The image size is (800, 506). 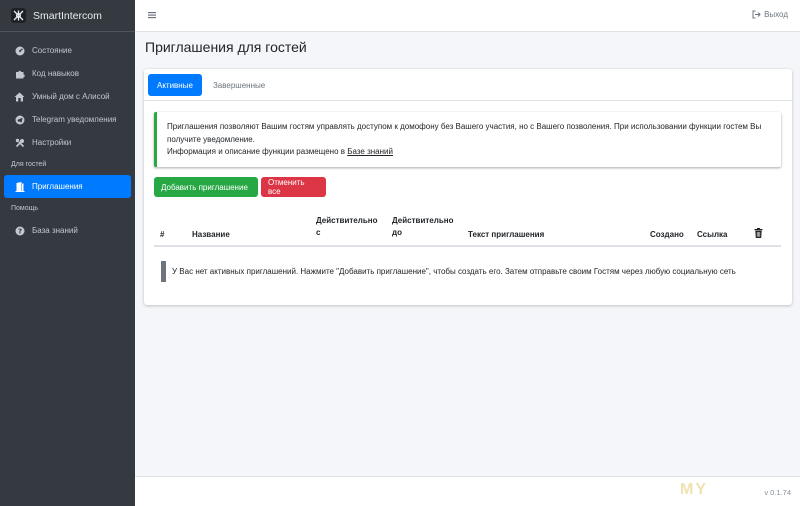 What do you see at coordinates (226, 47) in the screenshot?
I see `page-title: Приглашения для гостей` at bounding box center [226, 47].